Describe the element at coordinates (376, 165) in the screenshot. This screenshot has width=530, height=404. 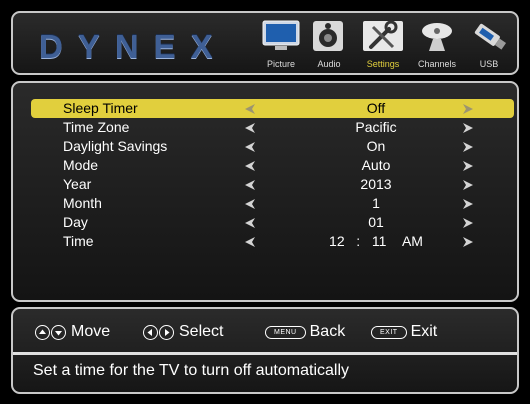
I see `setting-value: Auto` at that location.